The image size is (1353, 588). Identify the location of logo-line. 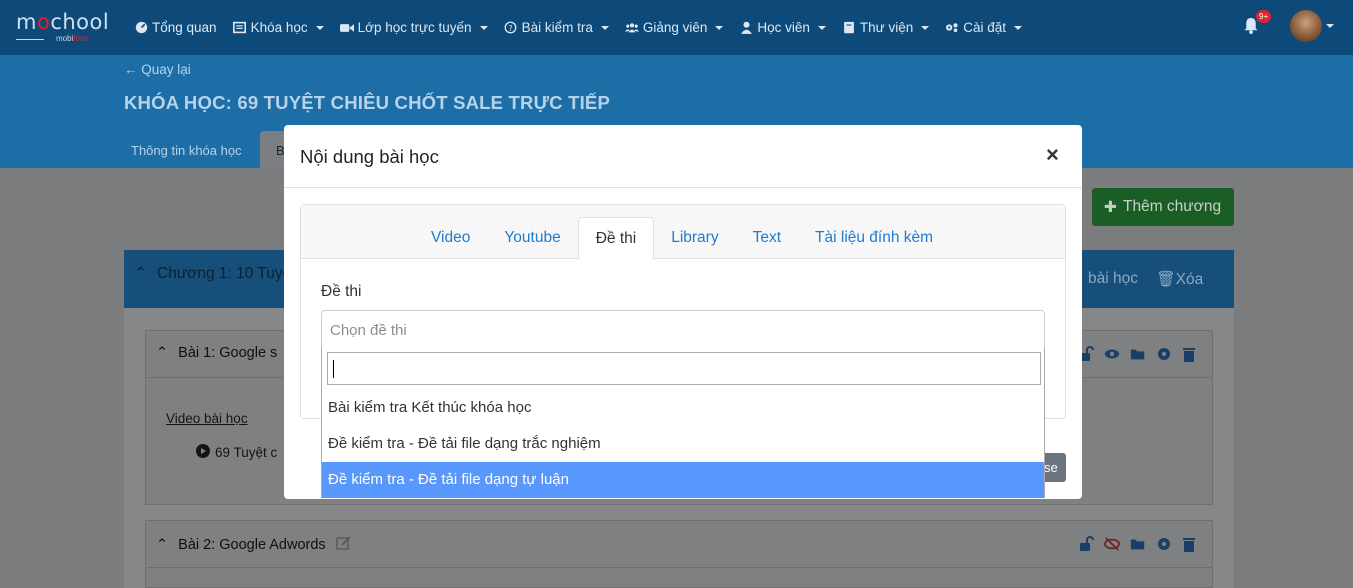
(30, 39).